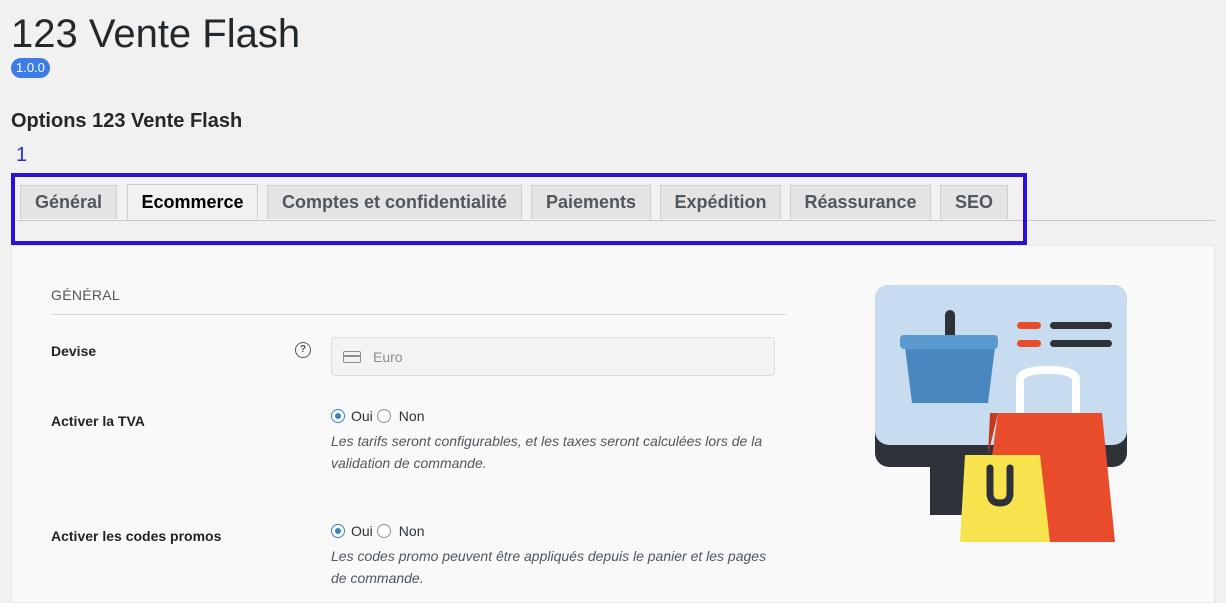 The width and height of the screenshot is (1226, 603). What do you see at coordinates (338, 416) in the screenshot?
I see `vat-radio-yes` at bounding box center [338, 416].